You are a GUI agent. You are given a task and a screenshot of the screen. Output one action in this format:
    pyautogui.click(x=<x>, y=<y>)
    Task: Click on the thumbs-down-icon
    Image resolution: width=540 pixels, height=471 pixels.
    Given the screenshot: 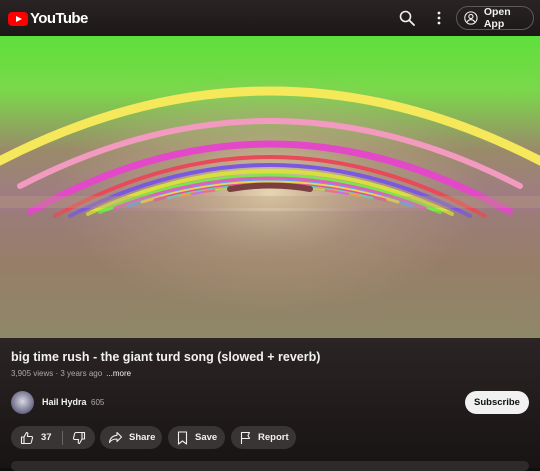 What is the action you would take?
    pyautogui.click(x=79, y=438)
    